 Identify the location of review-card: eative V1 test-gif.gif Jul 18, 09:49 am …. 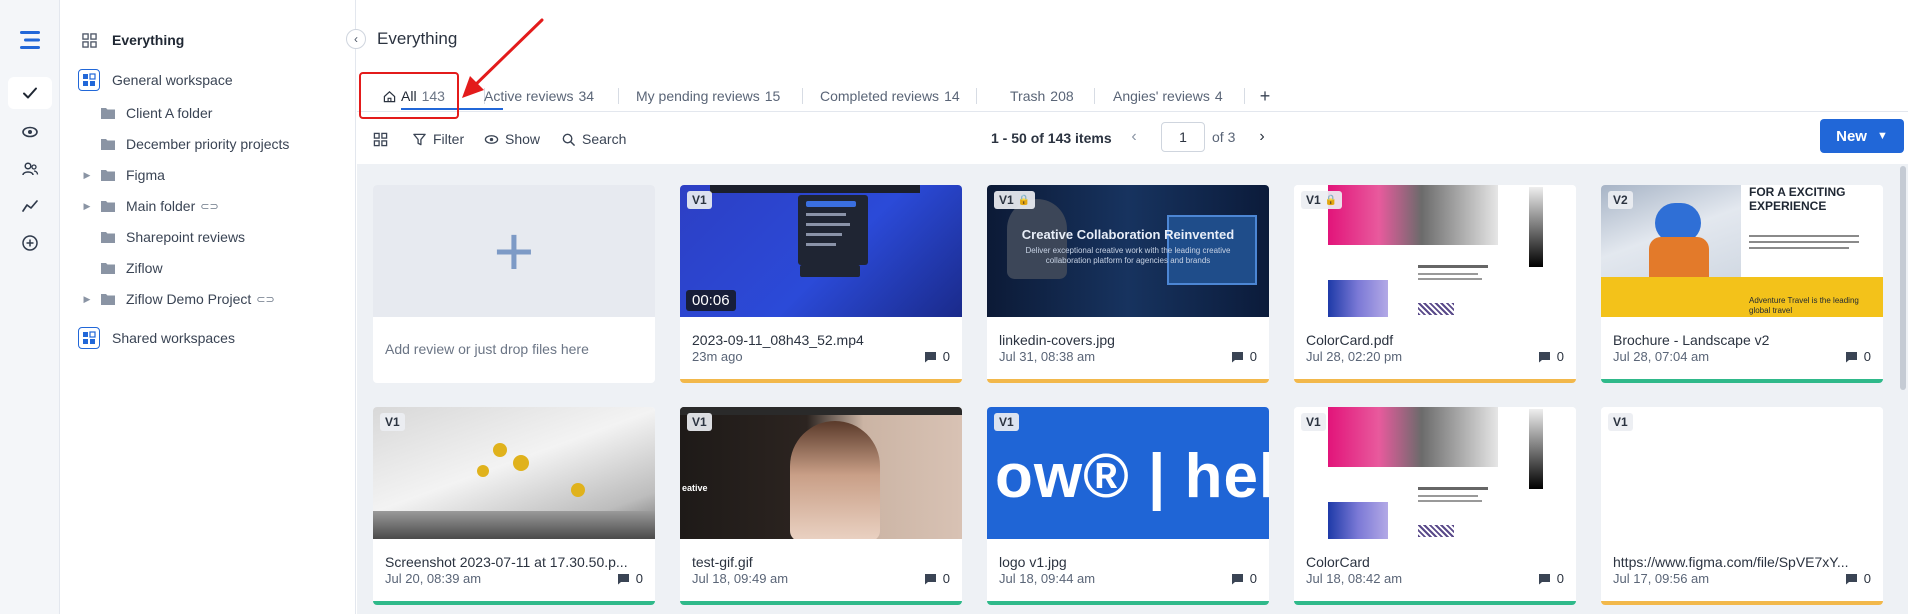
(821, 506).